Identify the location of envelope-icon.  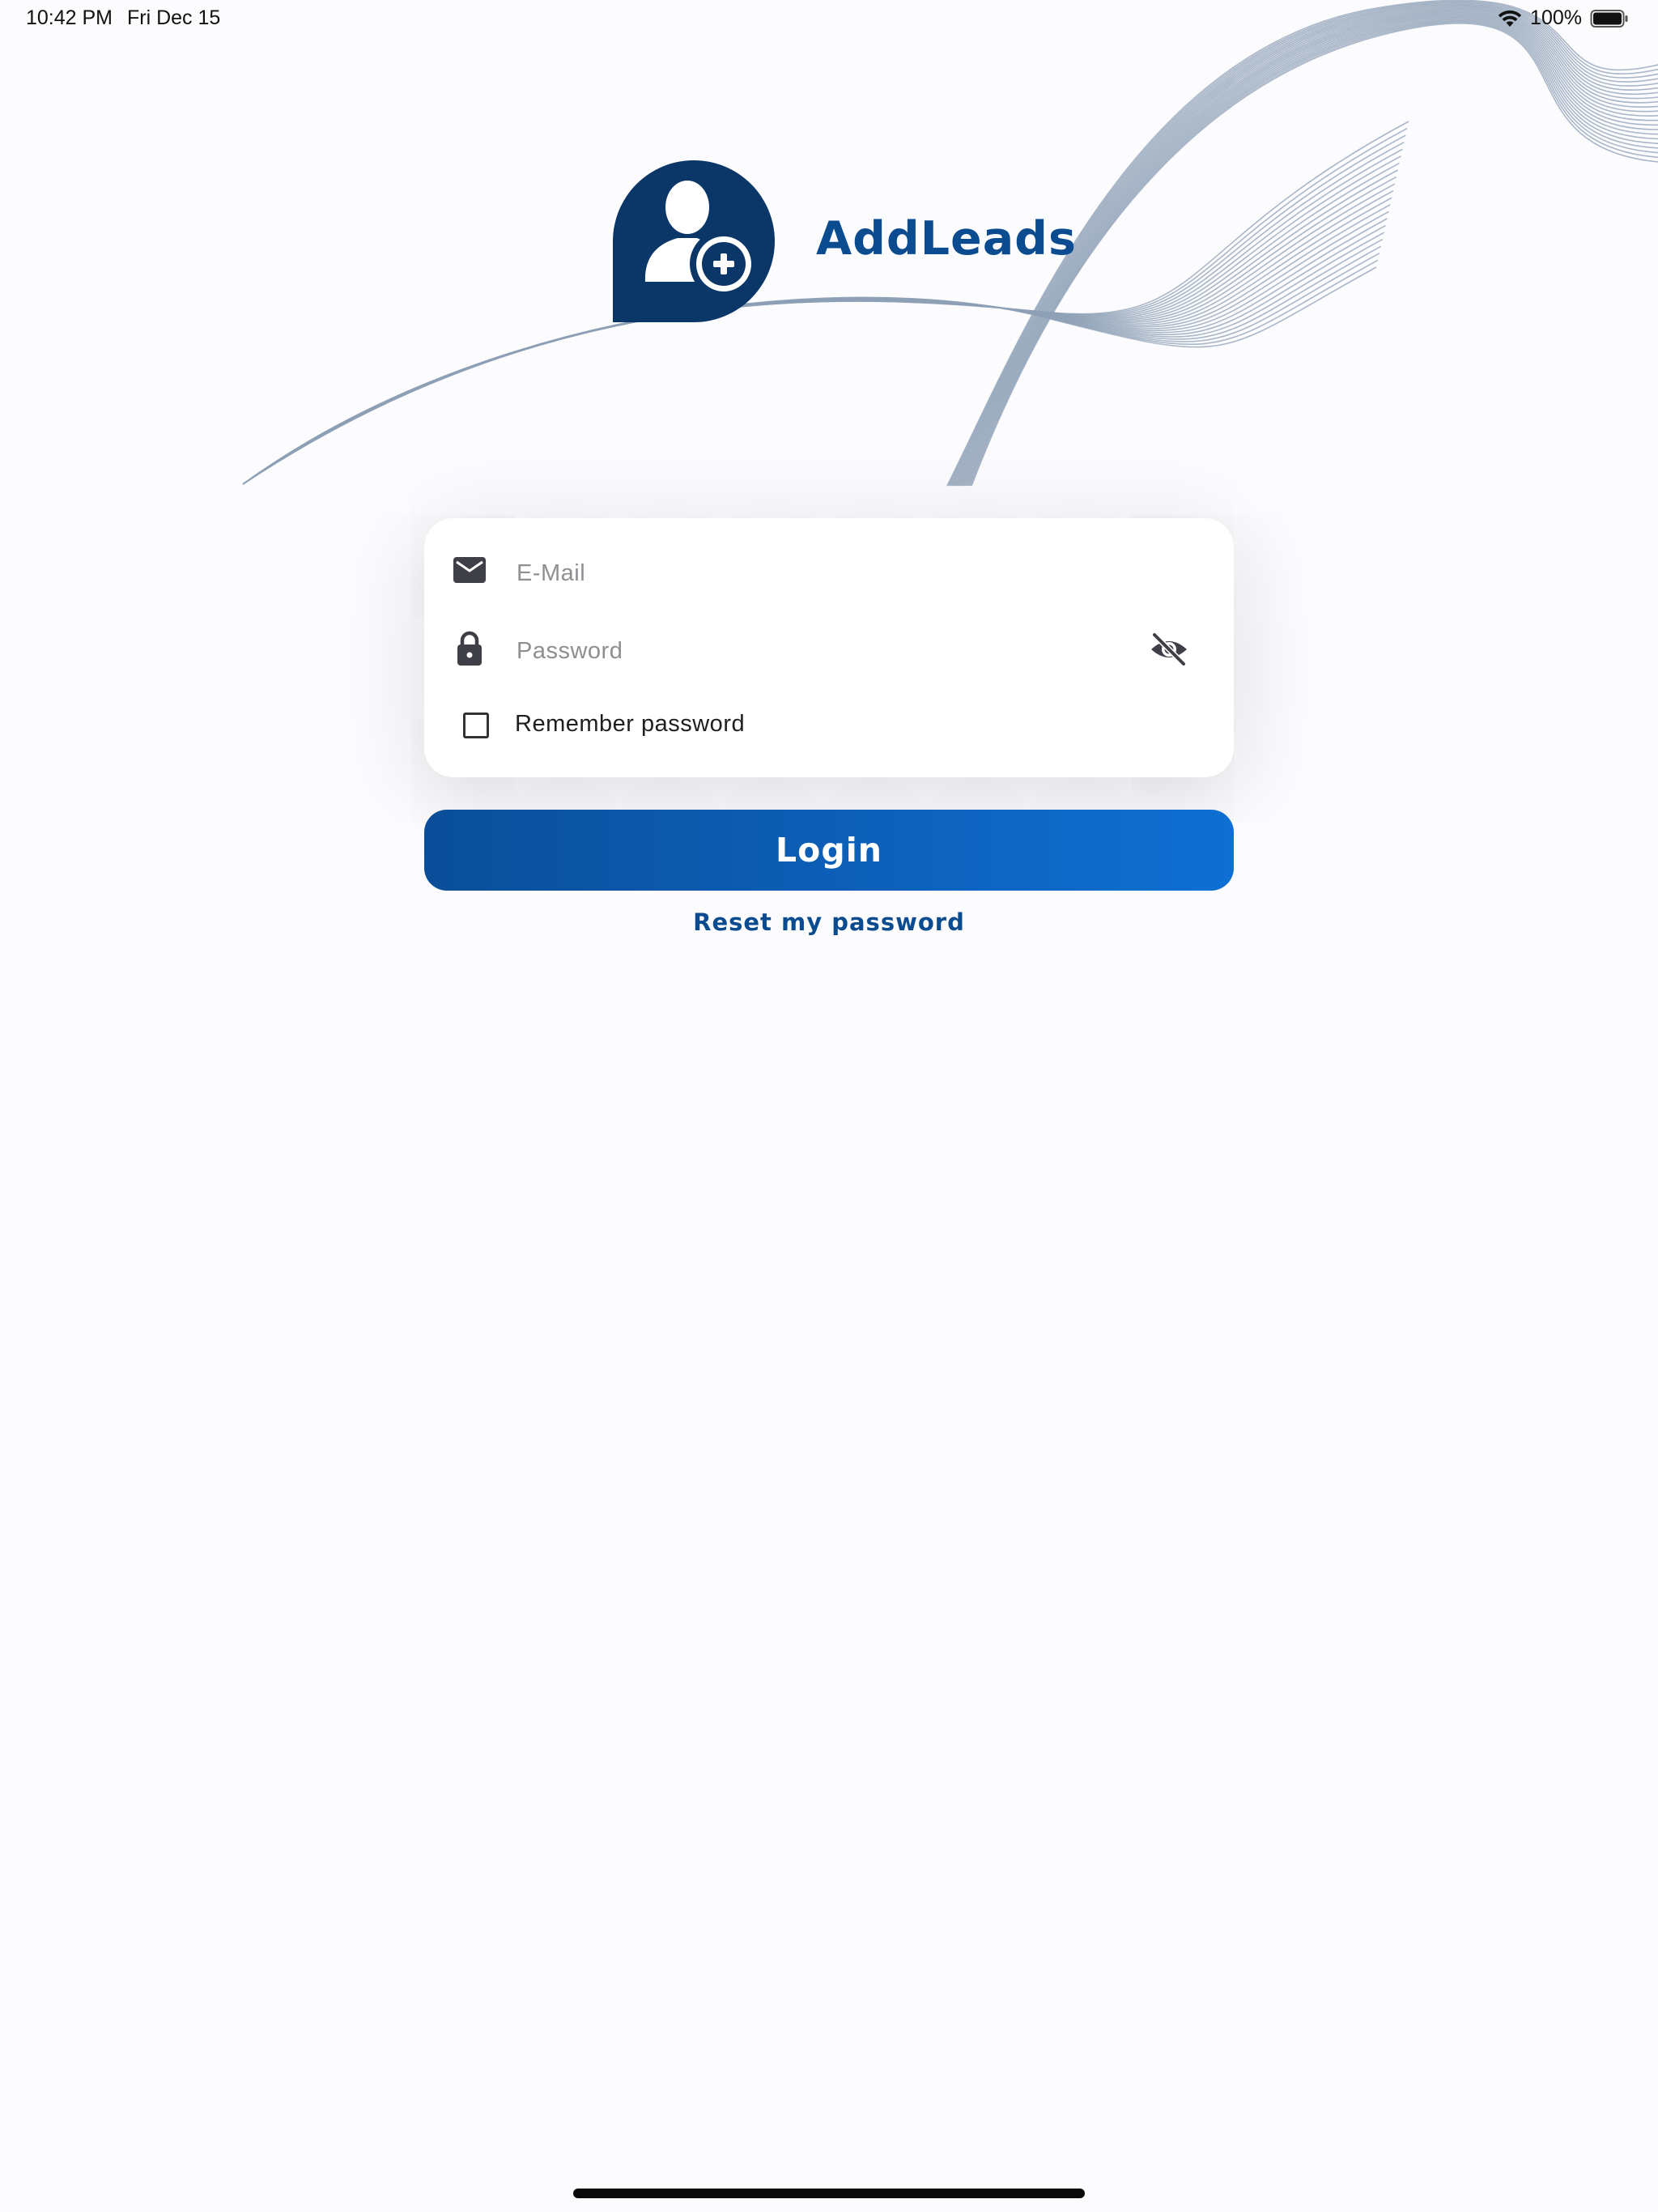
(469, 570).